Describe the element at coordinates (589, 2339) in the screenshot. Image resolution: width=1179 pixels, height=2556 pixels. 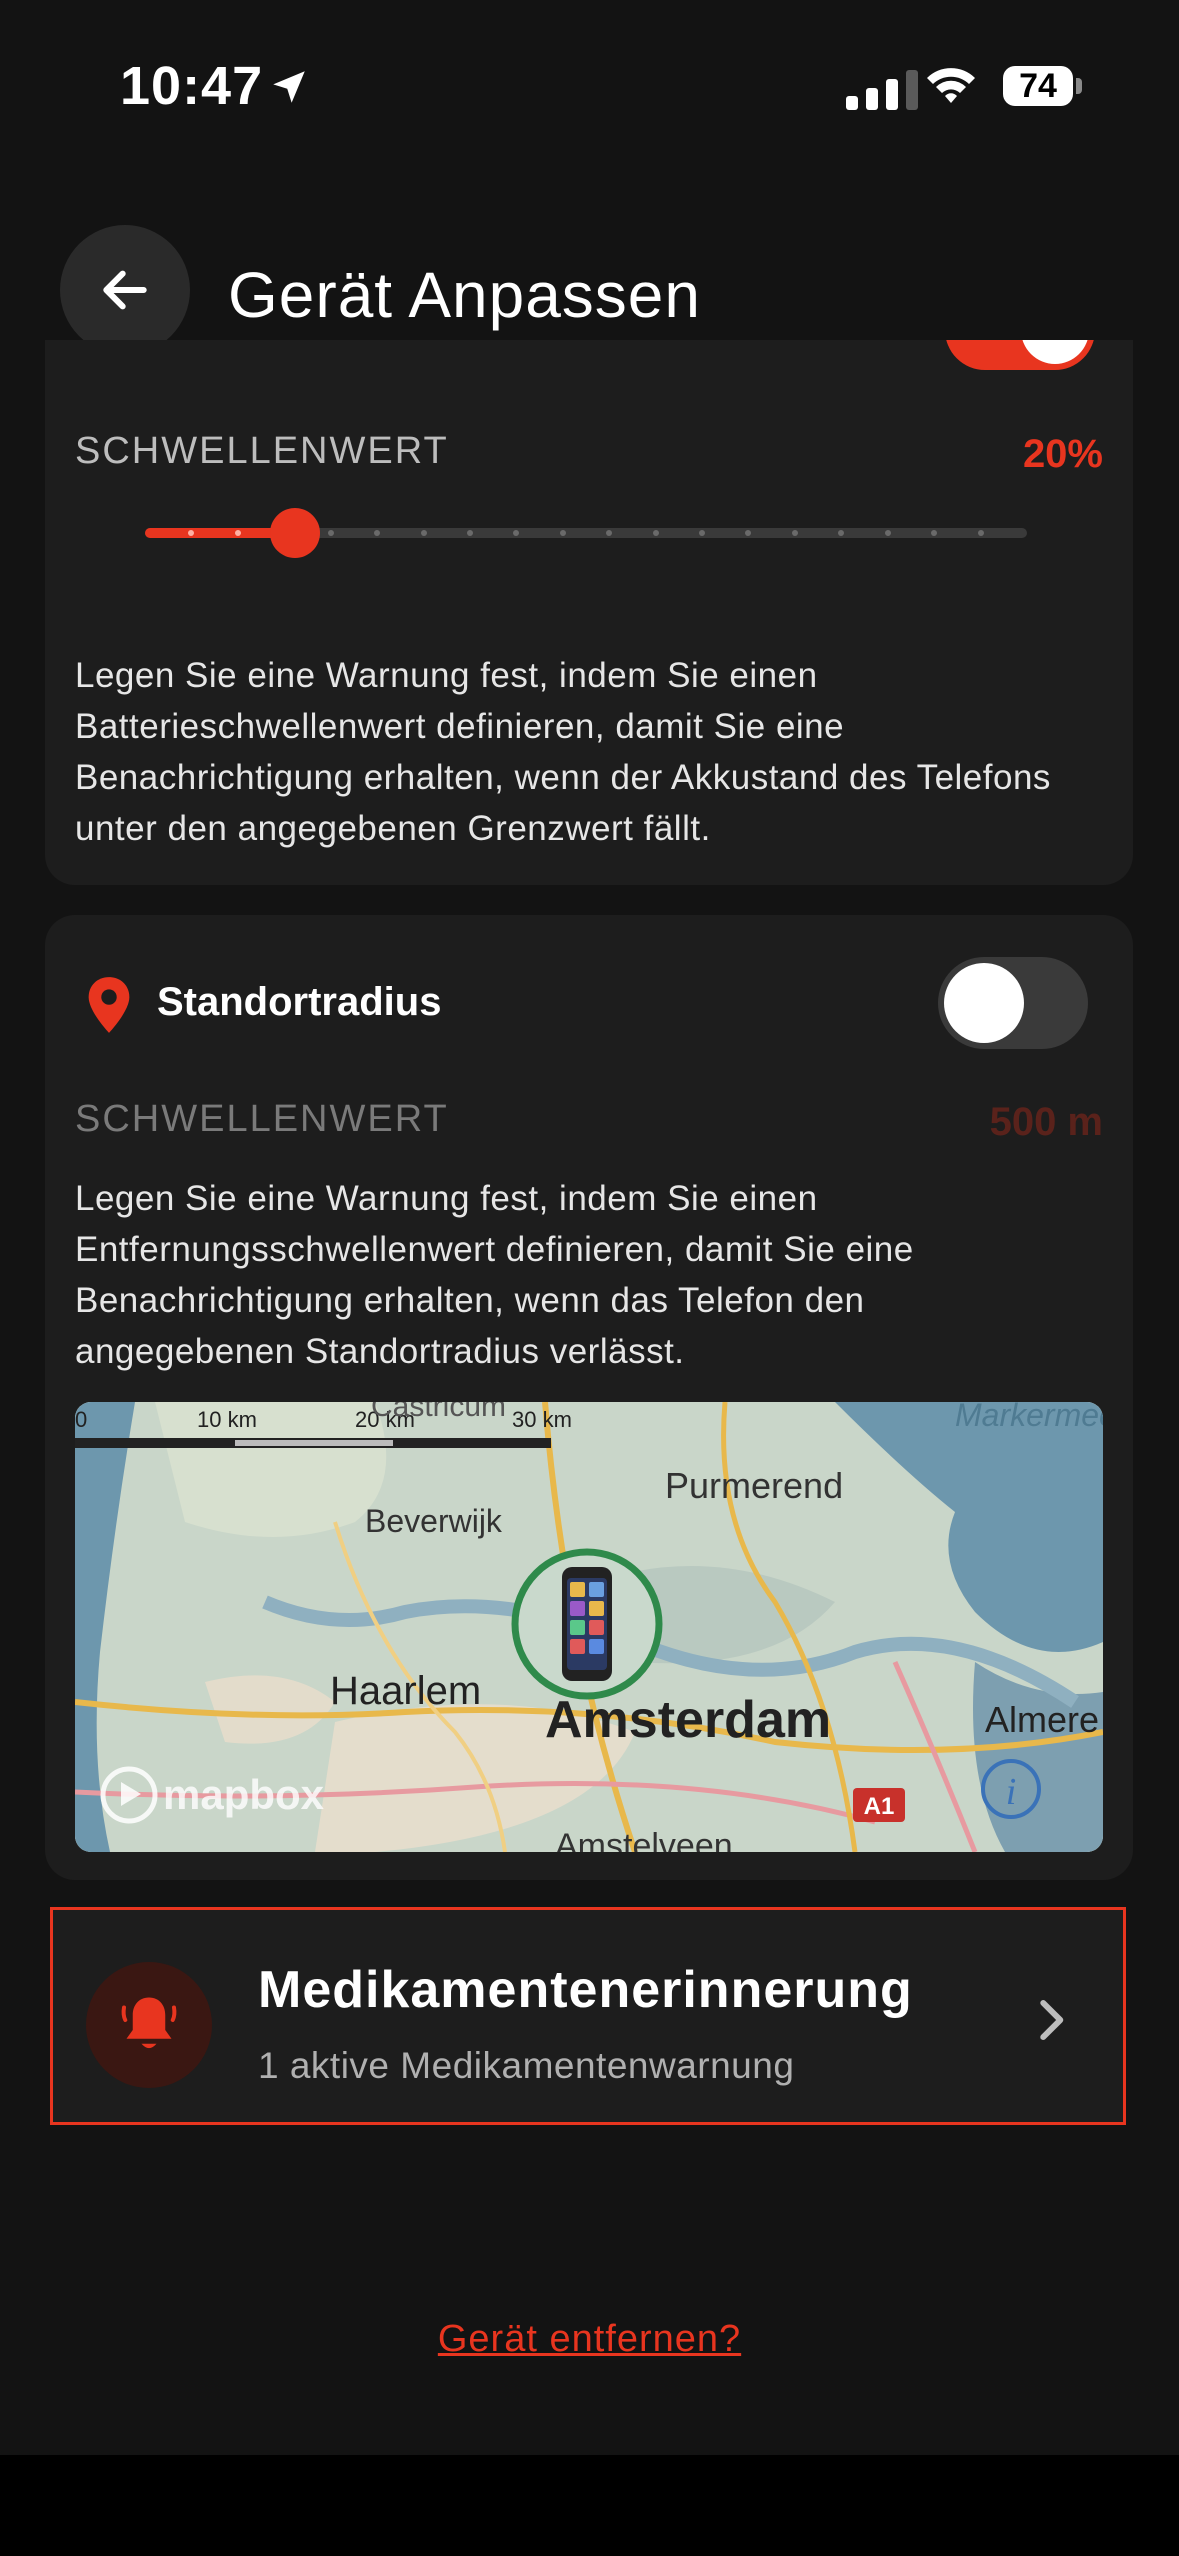
I see `remove-device-link: Gerät entfernen?` at that location.